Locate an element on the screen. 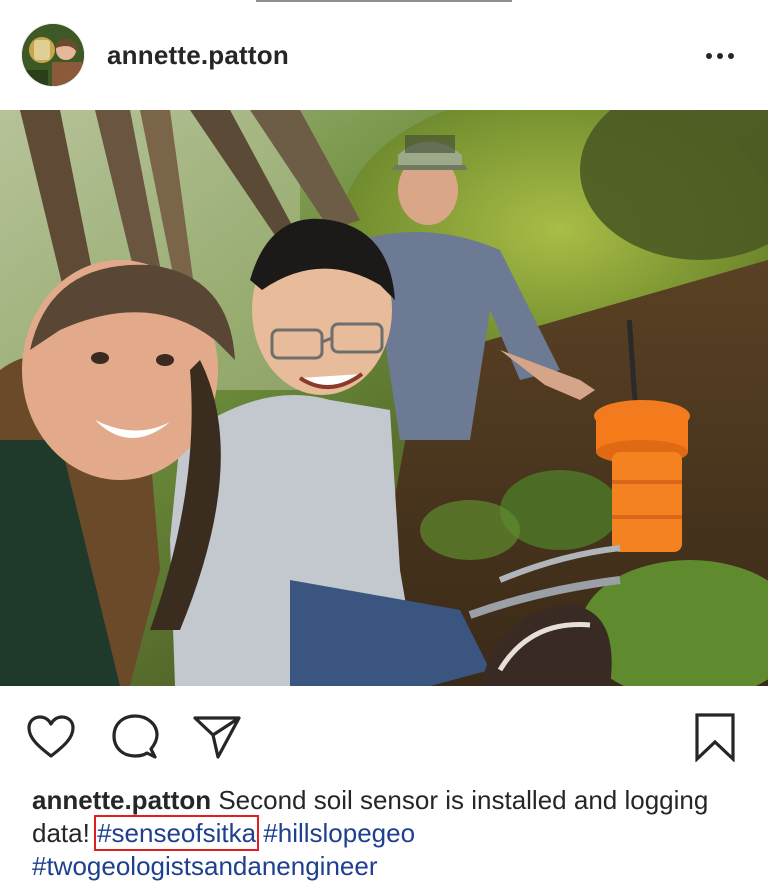 The height and width of the screenshot is (887, 768). more-options-button is located at coordinates (720, 56).